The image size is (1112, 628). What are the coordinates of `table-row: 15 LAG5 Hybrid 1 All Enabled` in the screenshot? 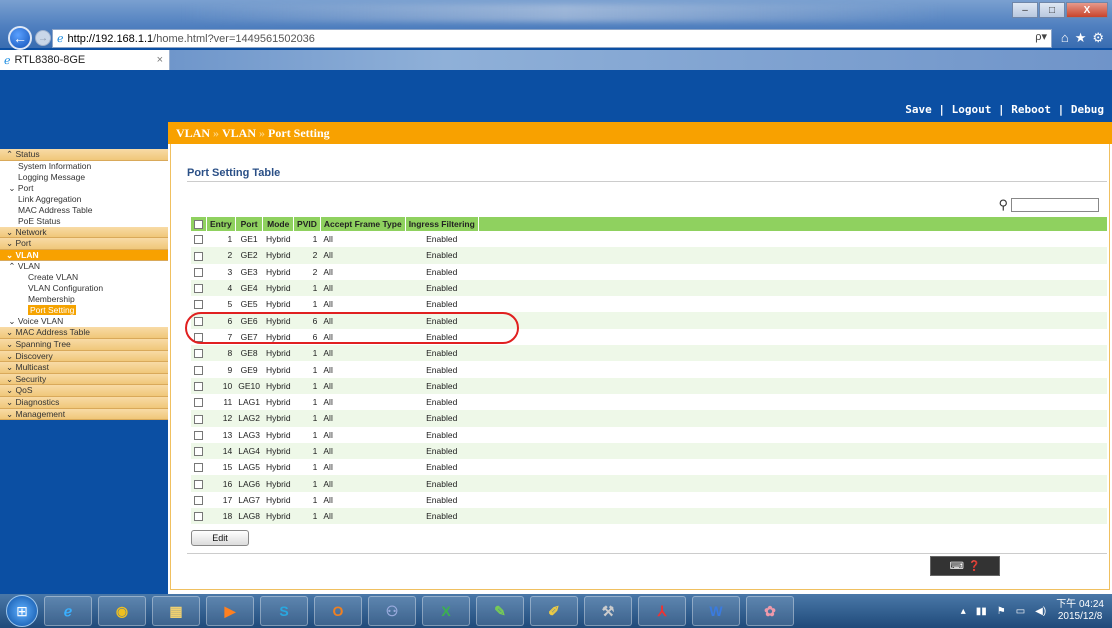 It's located at (649, 467).